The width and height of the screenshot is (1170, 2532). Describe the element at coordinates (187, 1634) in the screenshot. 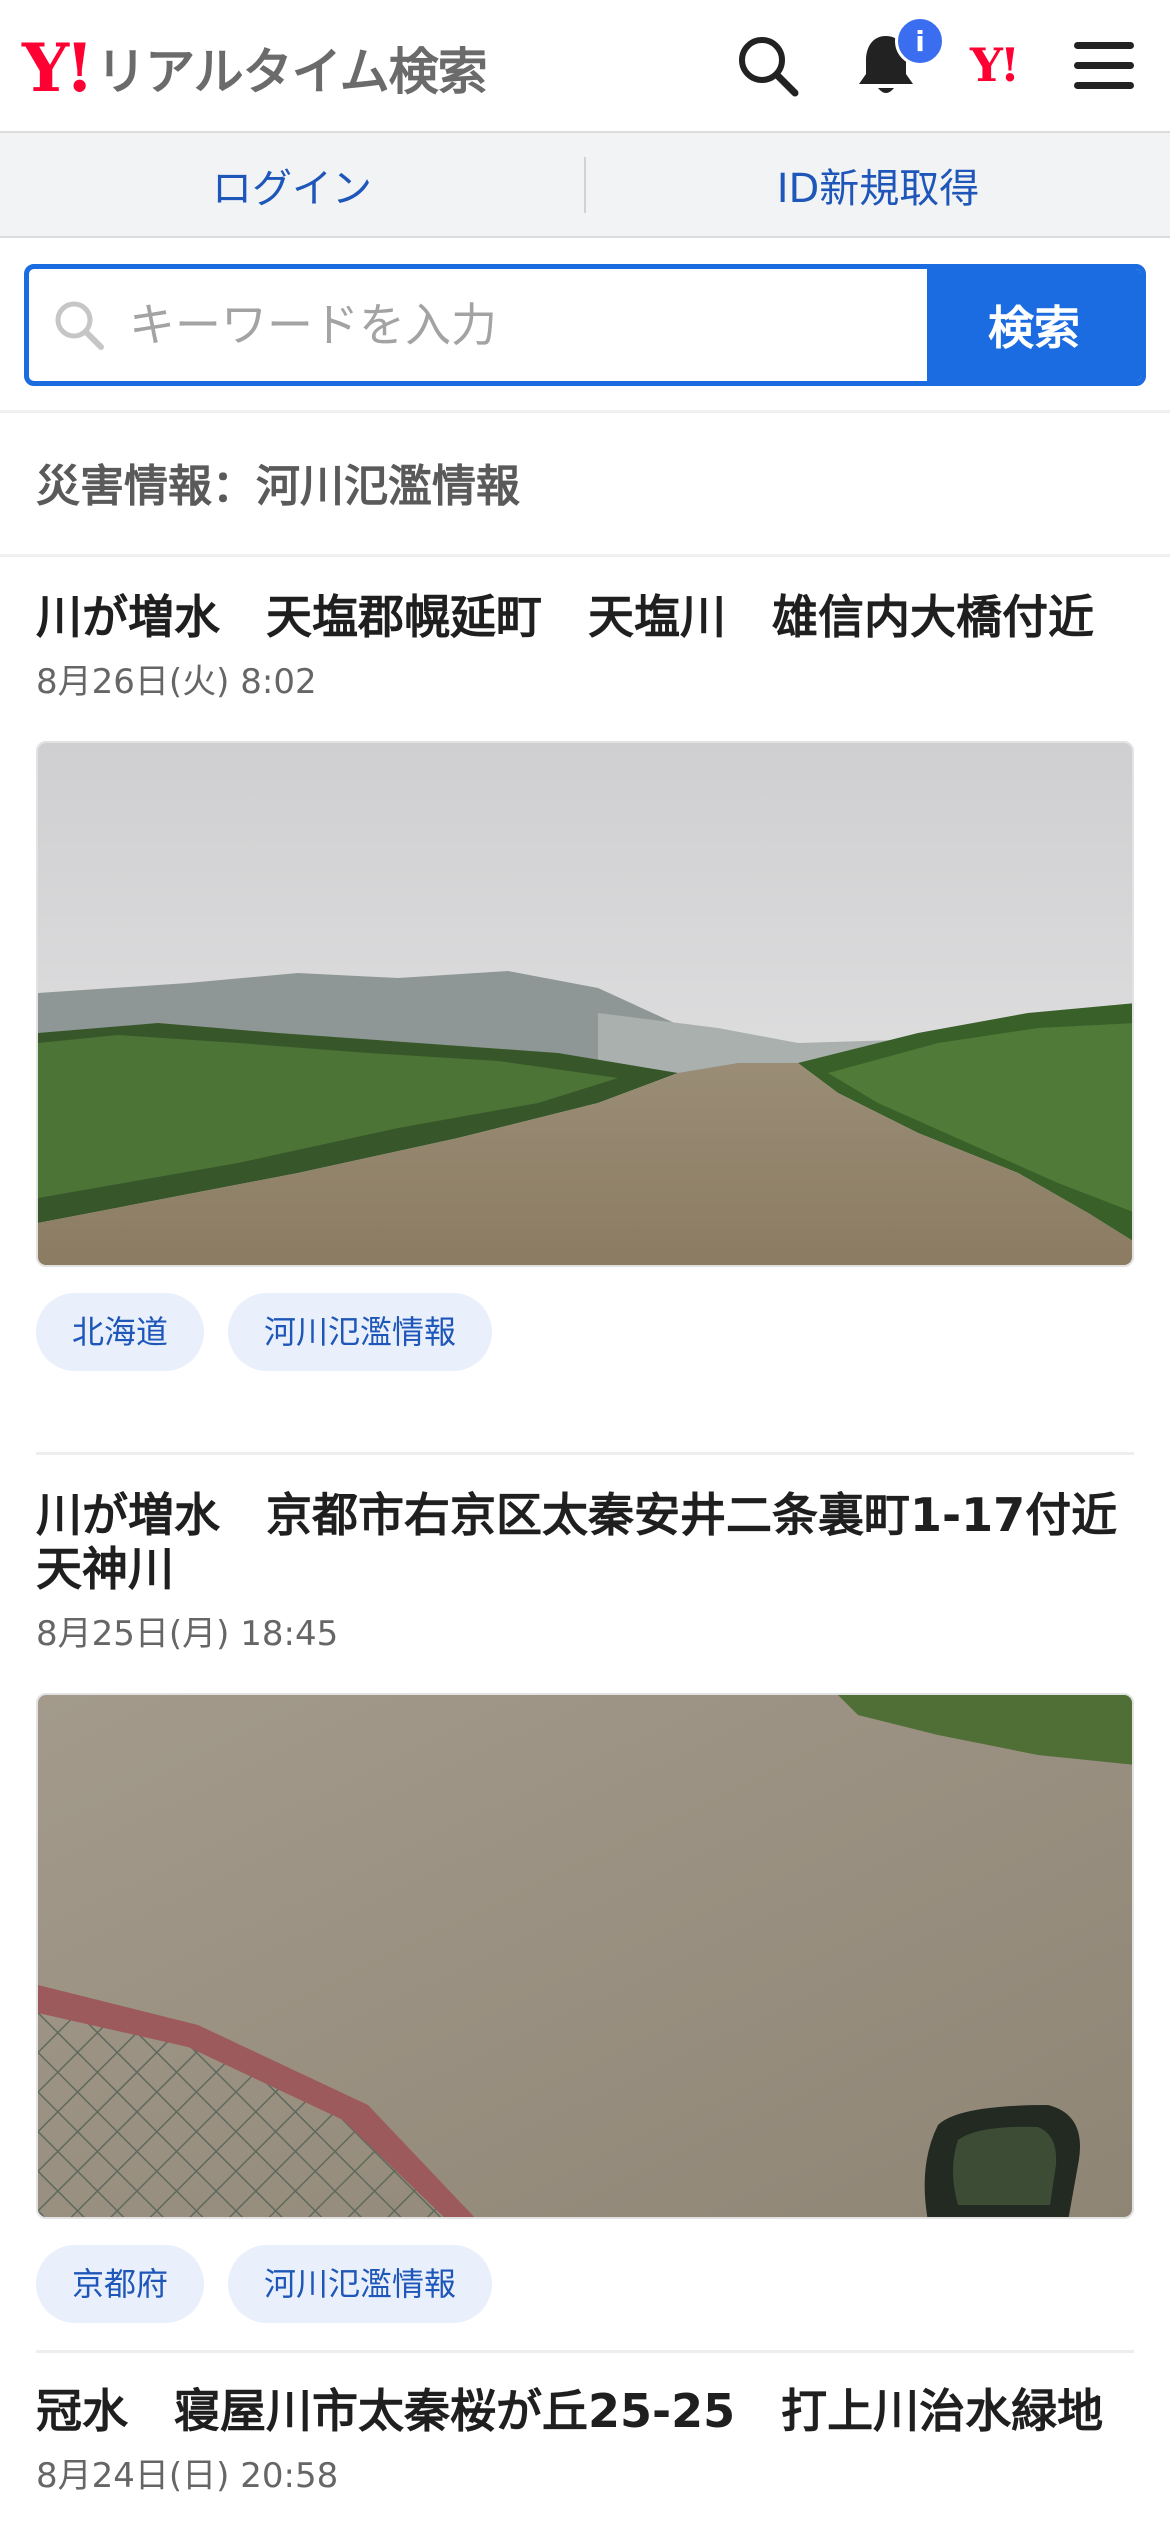

I see `article-date: 8月25日(月) 18:45` at that location.